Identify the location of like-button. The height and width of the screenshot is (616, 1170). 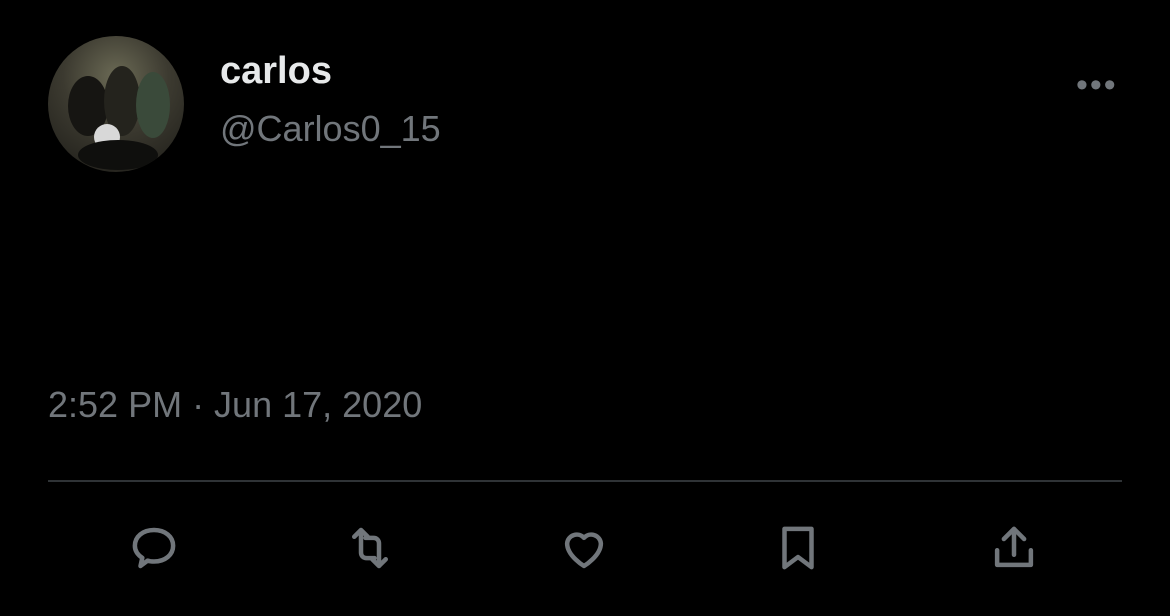
(584, 548).